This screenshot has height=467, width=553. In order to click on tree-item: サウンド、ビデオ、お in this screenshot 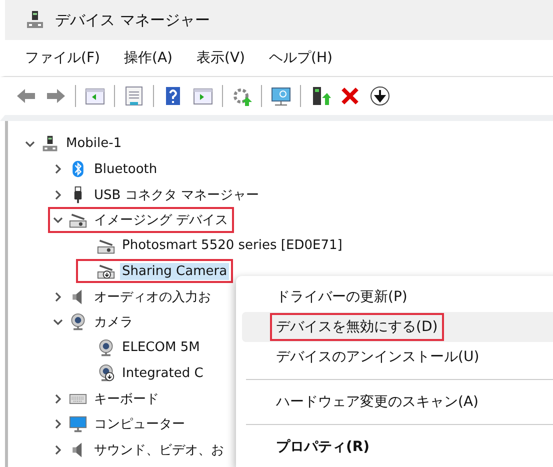, I will do `click(159, 450)`.